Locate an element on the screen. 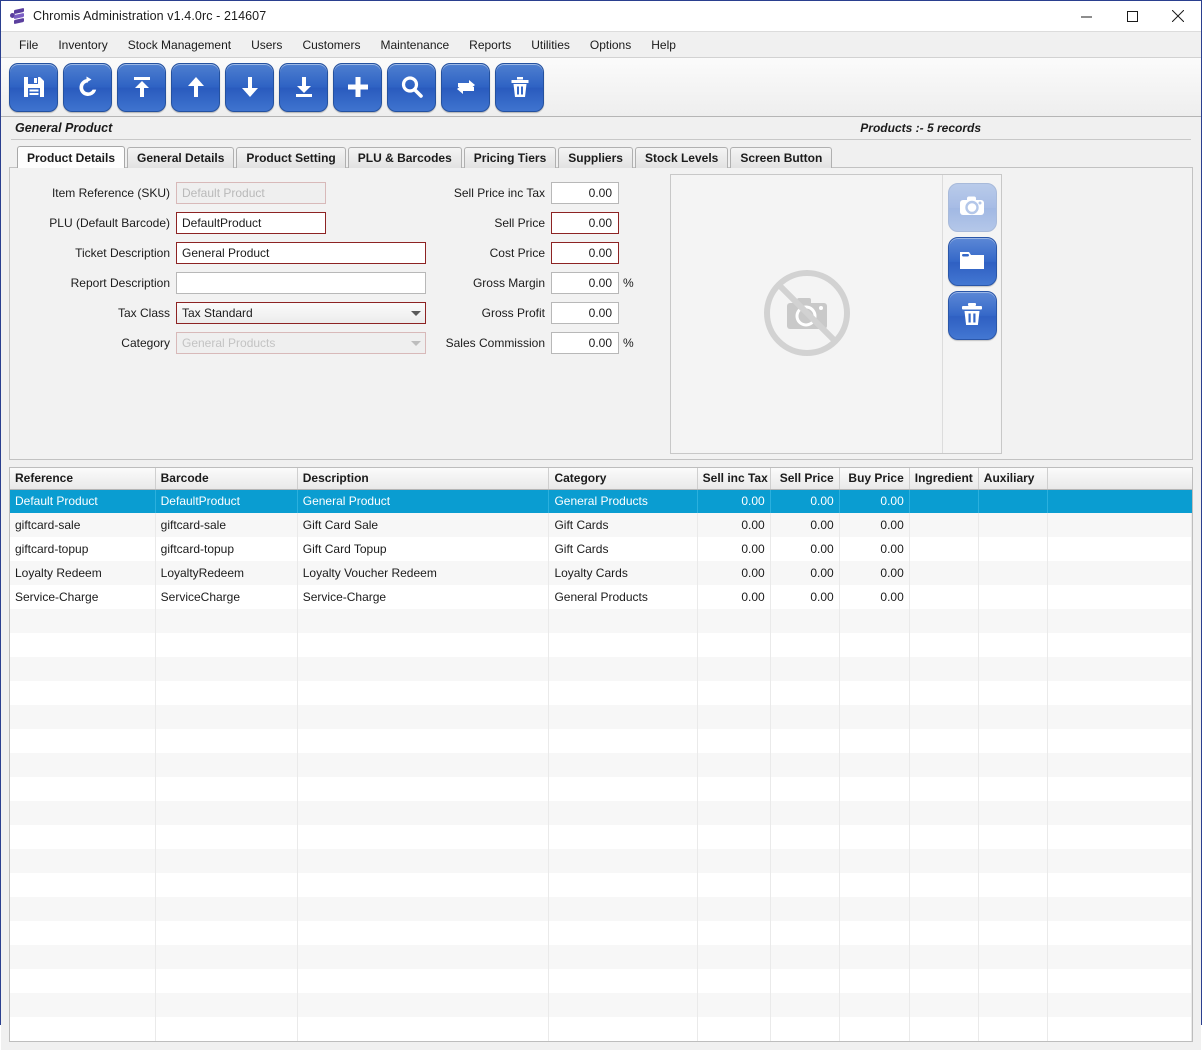  column-header-auxiliary: Auxiliary is located at coordinates (1013, 479).